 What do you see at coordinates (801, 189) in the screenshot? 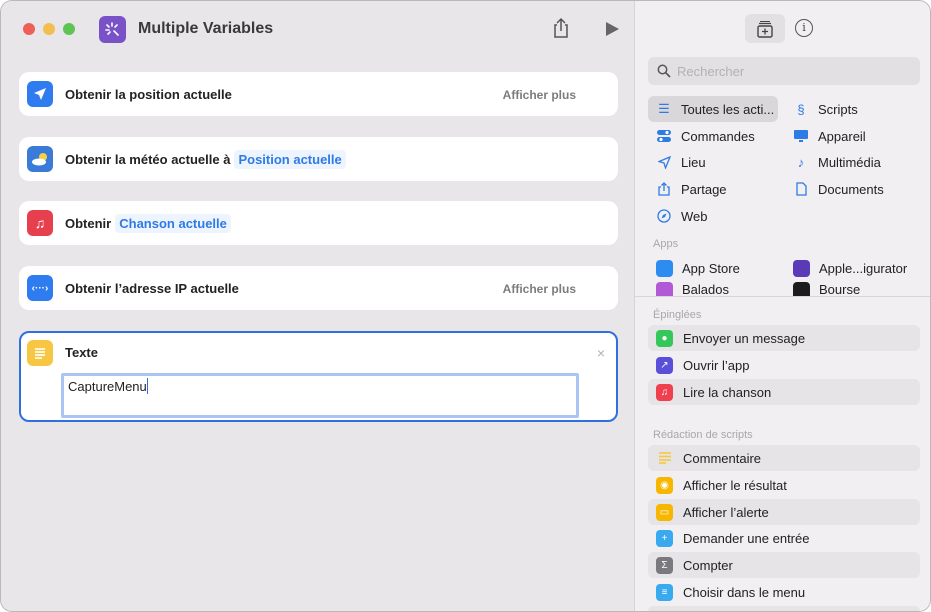
I see `document-icon` at bounding box center [801, 189].